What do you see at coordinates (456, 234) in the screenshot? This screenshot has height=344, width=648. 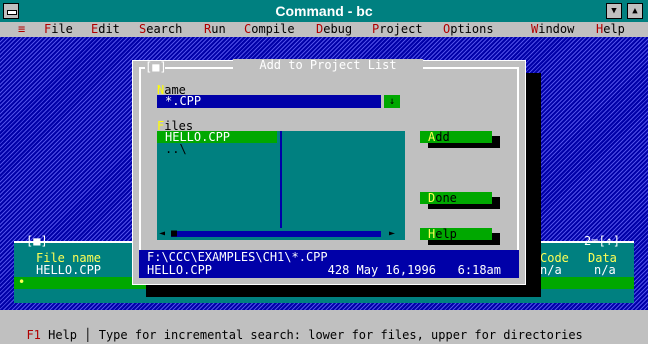 I see `help-button: Help` at bounding box center [456, 234].